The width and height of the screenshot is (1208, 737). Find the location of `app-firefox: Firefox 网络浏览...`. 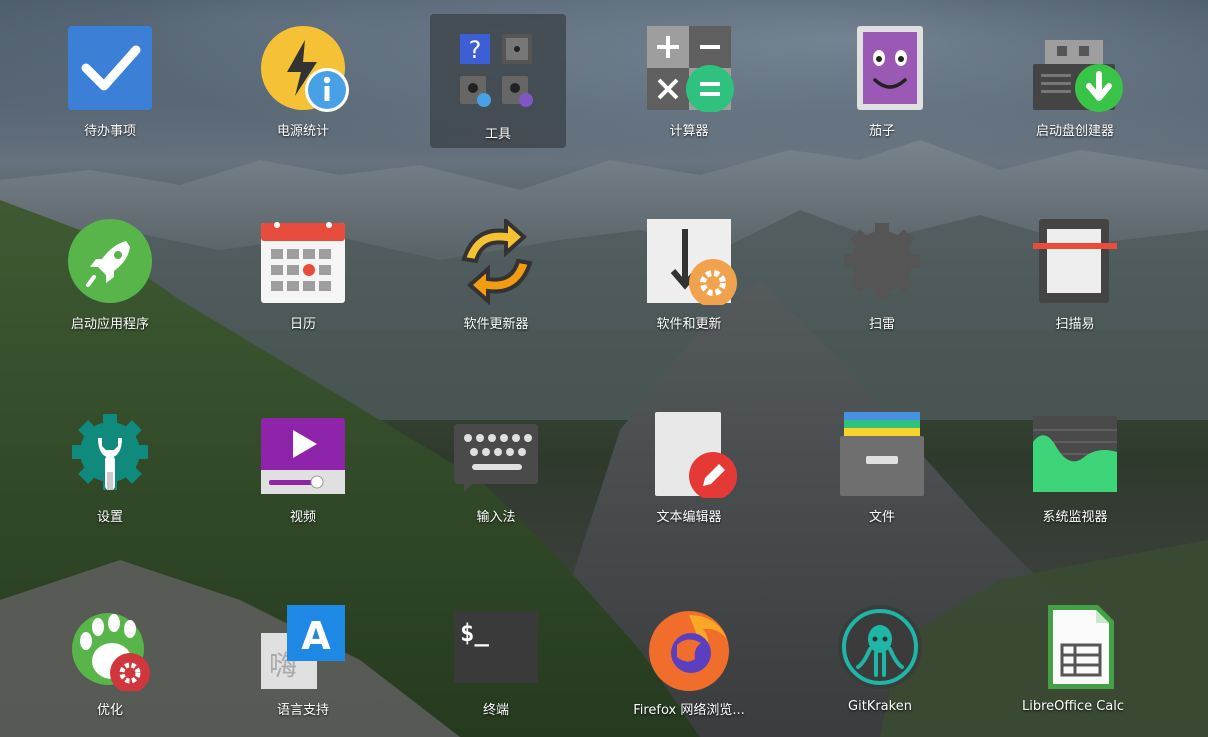

app-firefox: Firefox 网络浏览... is located at coordinates (689, 660).